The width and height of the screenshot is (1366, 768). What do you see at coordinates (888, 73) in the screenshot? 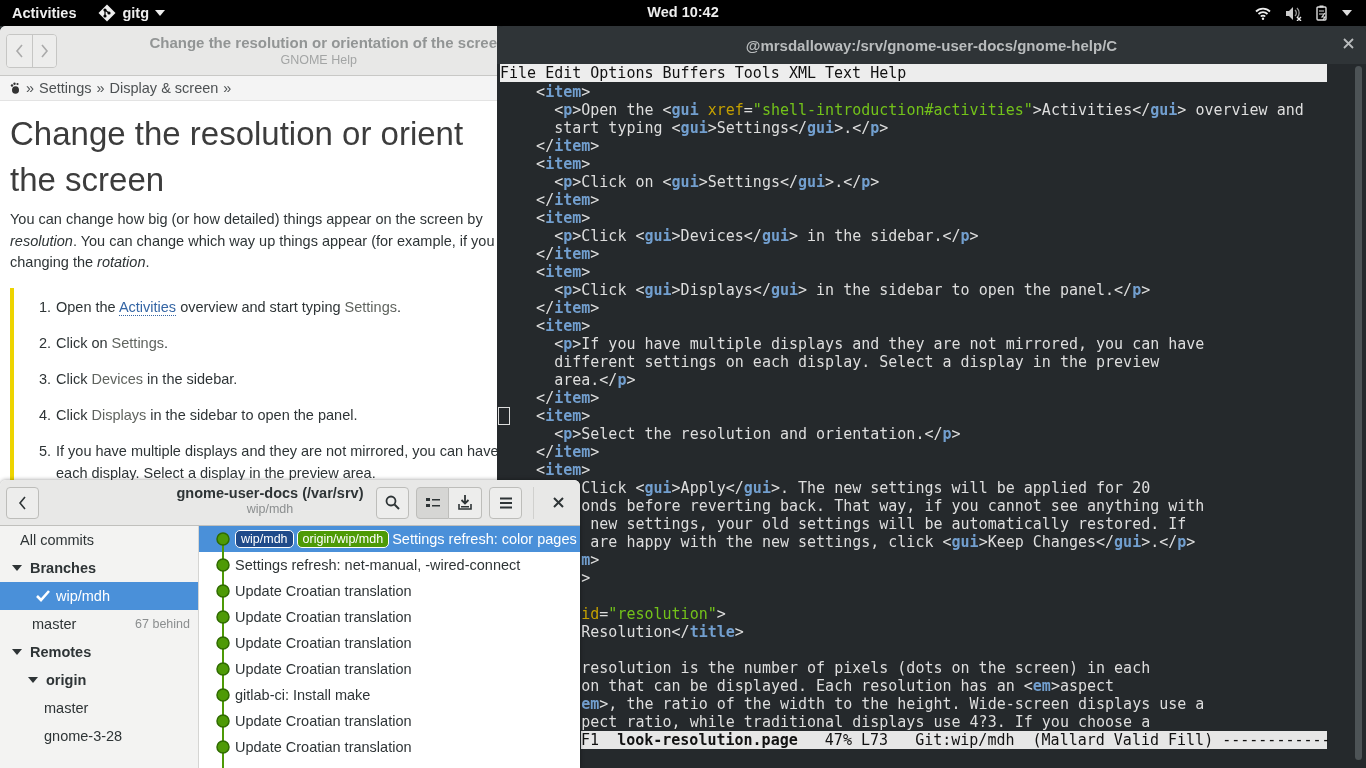
I see `menu-item: Help` at bounding box center [888, 73].